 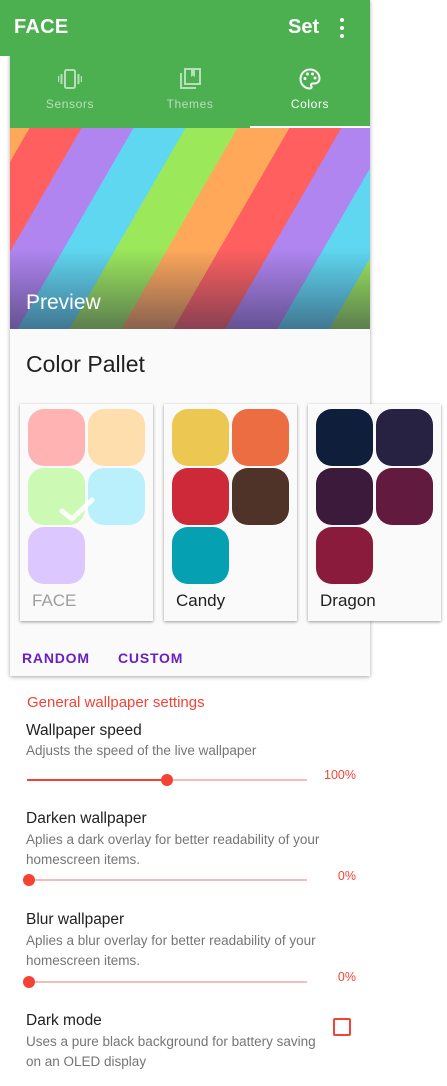 I want to click on darken-wallpaper-title: Darken wallpaper, so click(x=86, y=818).